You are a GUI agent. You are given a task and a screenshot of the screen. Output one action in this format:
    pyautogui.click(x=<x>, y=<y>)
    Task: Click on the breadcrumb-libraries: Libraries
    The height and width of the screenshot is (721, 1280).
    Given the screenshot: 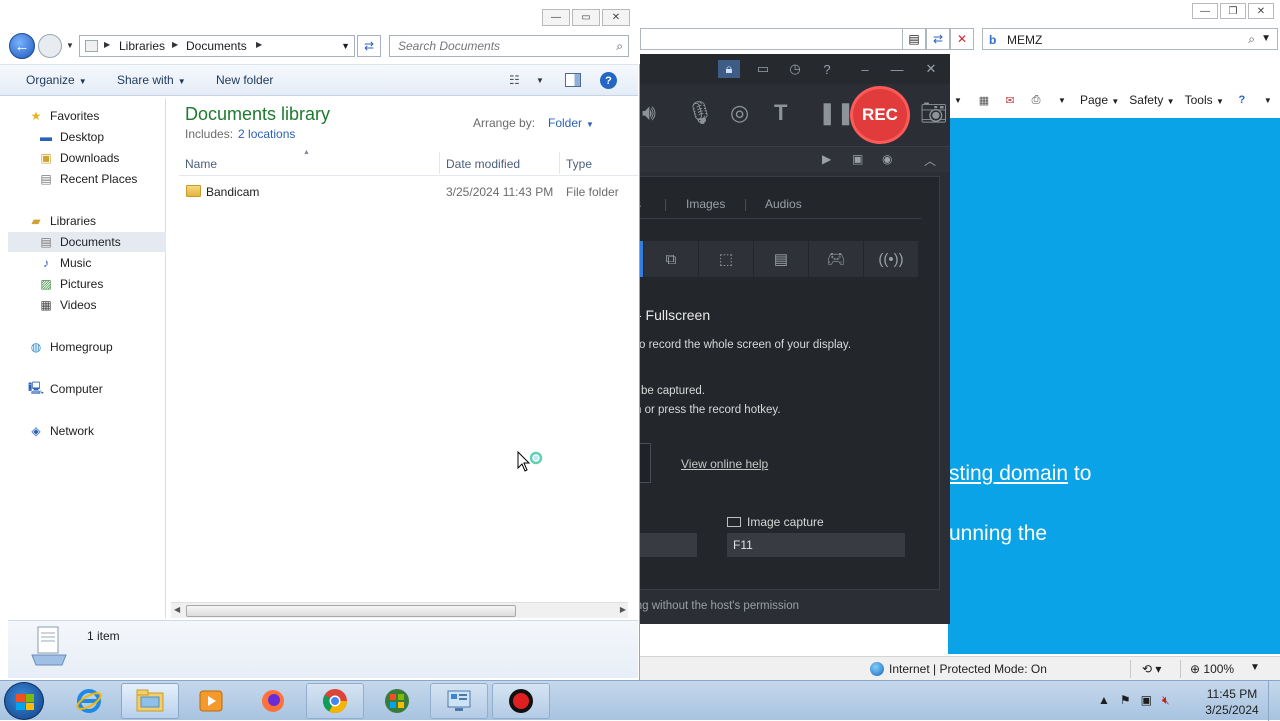 What is the action you would take?
    pyautogui.click(x=142, y=46)
    